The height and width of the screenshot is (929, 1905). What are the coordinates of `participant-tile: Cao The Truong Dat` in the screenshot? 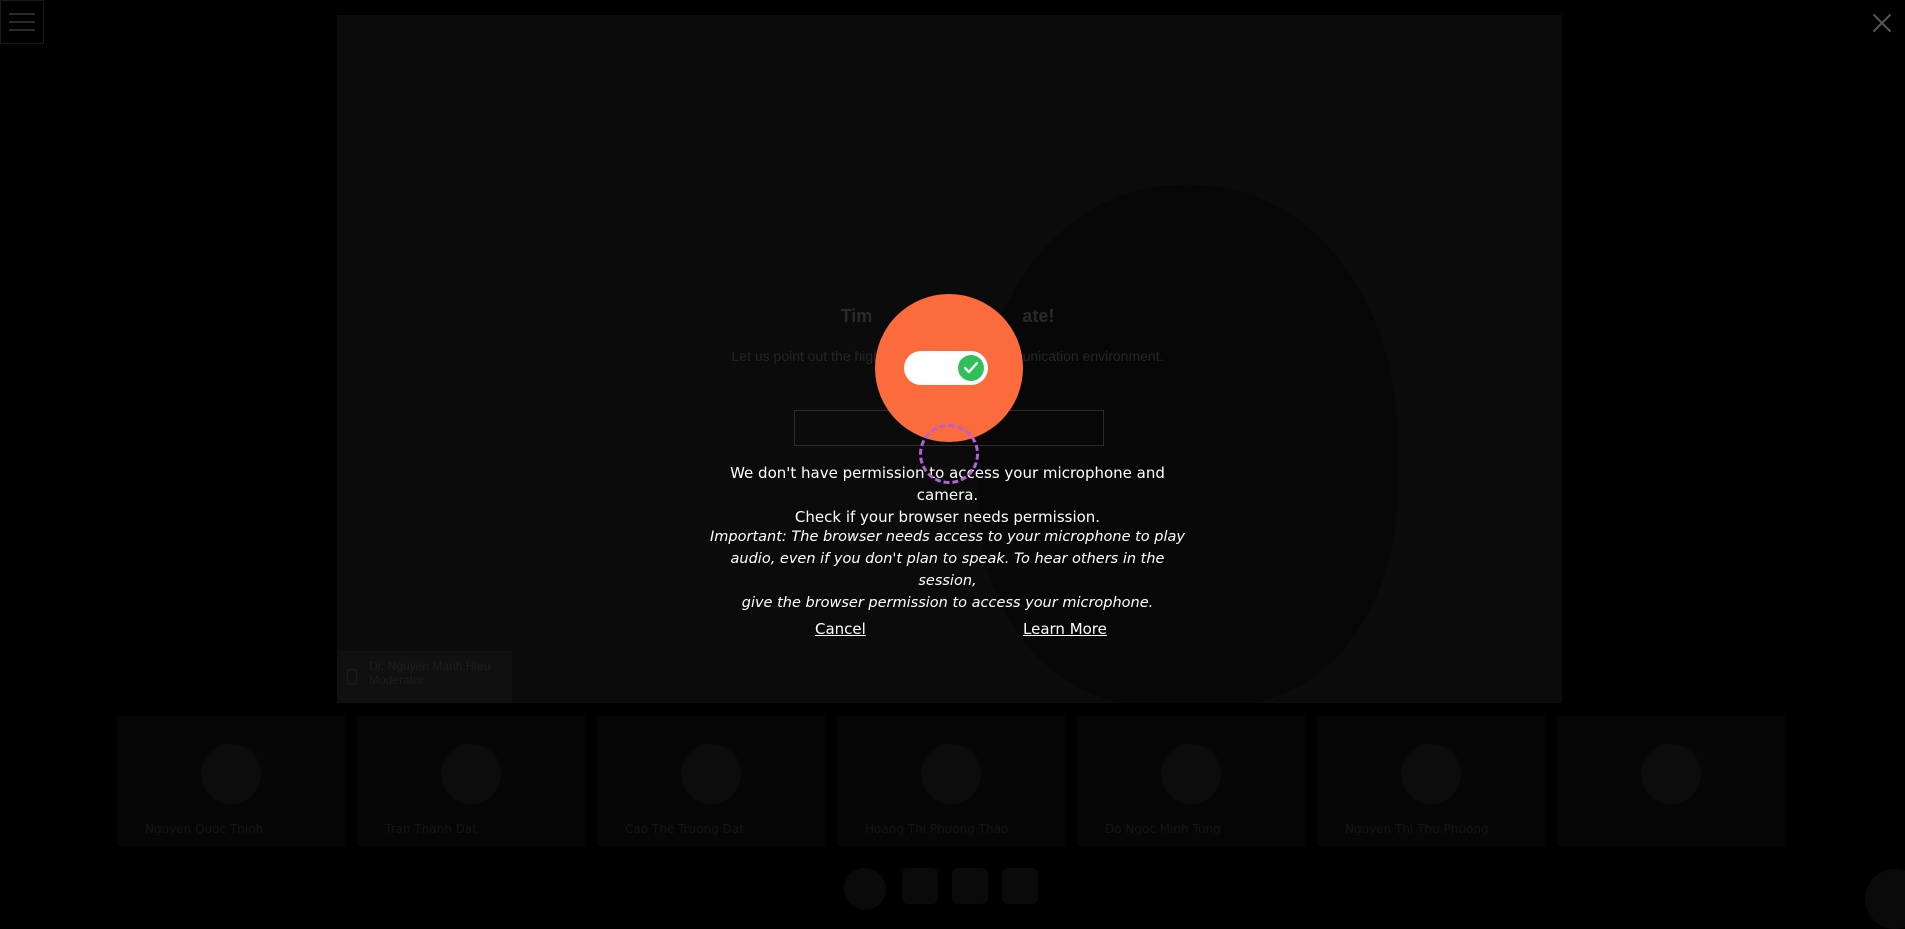 It's located at (711, 781).